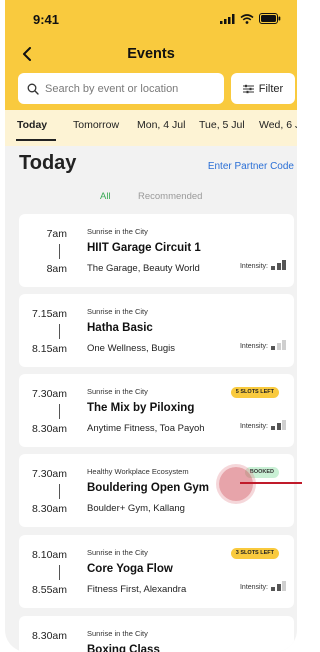 The width and height of the screenshot is (320, 652). What do you see at coordinates (248, 88) in the screenshot?
I see `sliders-icon` at bounding box center [248, 88].